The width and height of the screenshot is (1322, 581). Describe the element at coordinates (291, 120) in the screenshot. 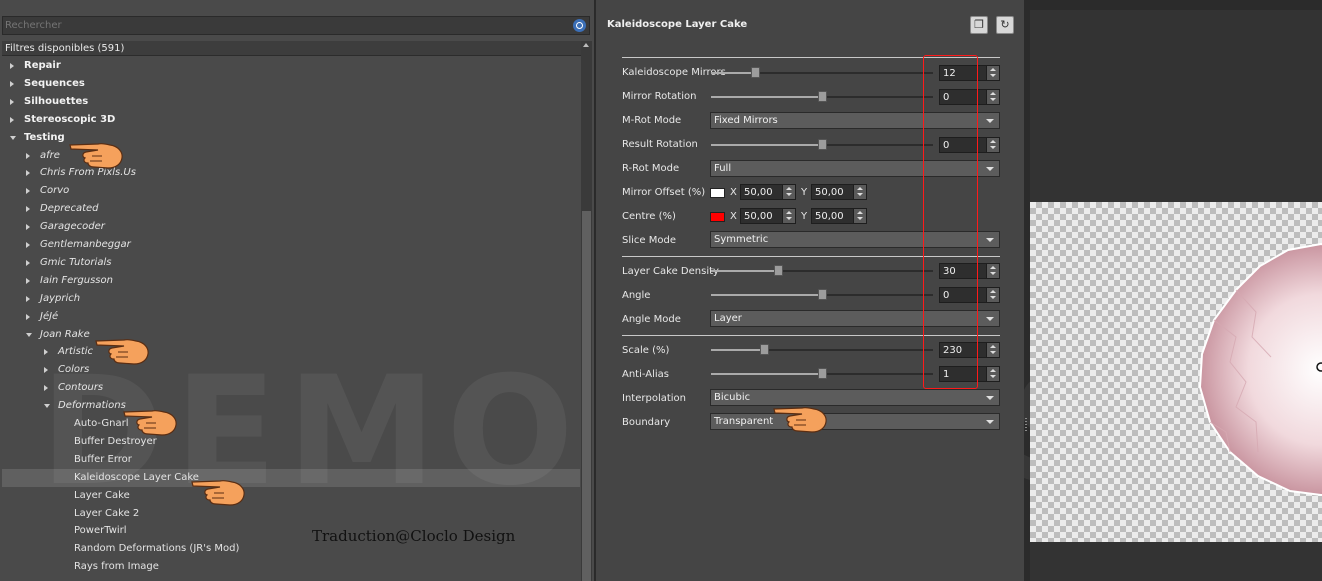

I see `tree-folder: Stereoscopic 3D` at that location.